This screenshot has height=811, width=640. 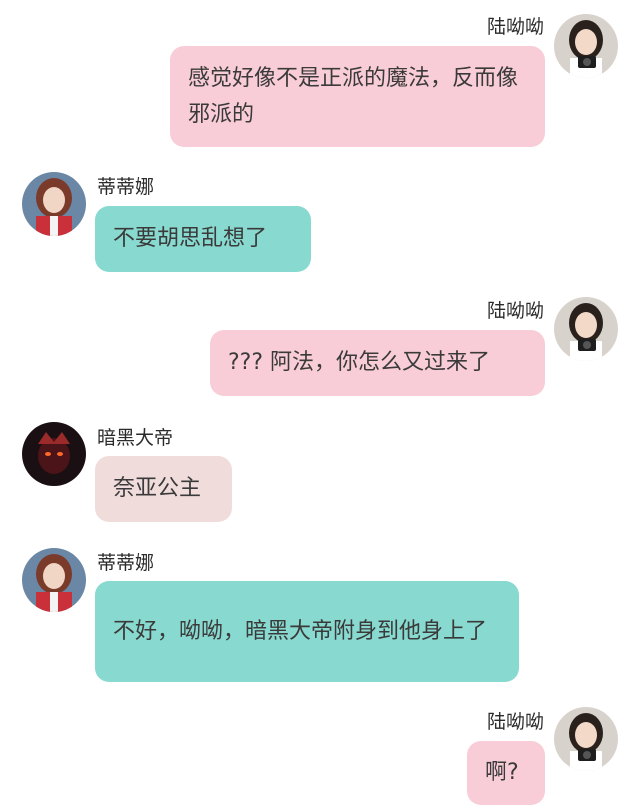 What do you see at coordinates (357, 96) in the screenshot?
I see `message-bubble: 感觉好像不是正派的魔法，反而像邪派的` at bounding box center [357, 96].